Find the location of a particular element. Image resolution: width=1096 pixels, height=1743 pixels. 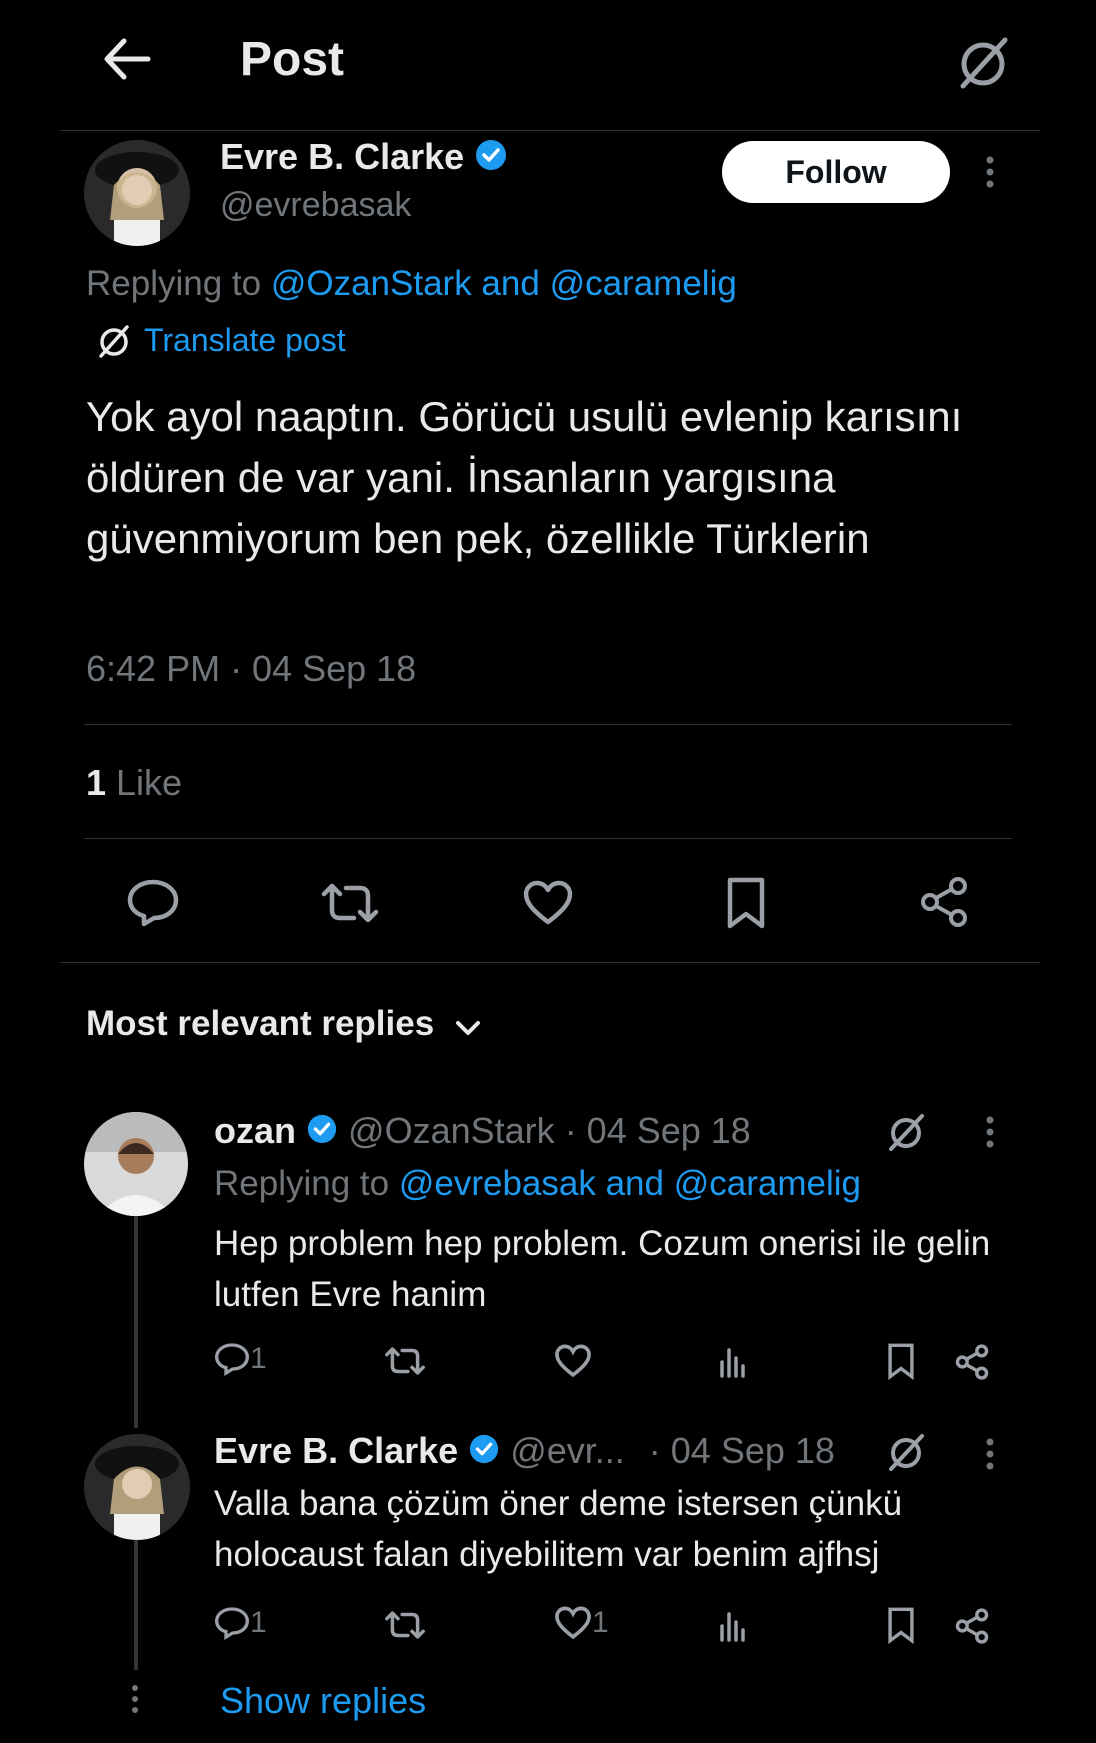

thread-line is located at coordinates (136, 1600).